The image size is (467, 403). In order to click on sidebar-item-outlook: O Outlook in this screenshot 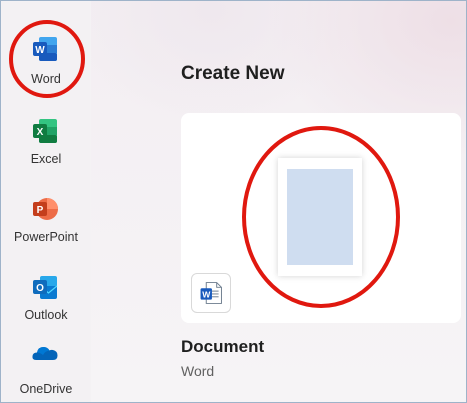, I will do `click(46, 296)`.